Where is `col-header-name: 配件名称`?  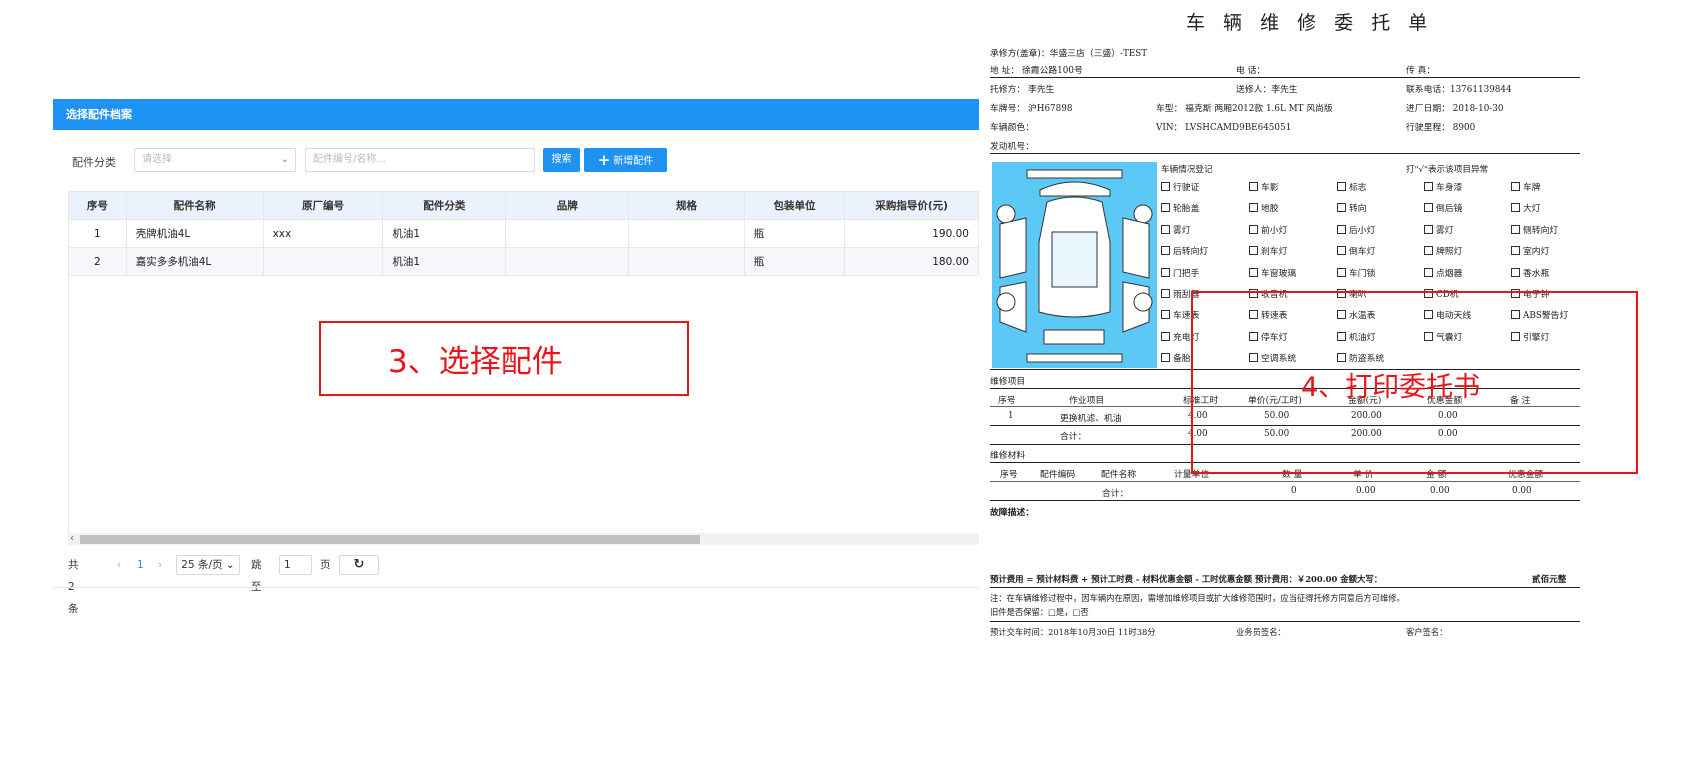
col-header-name: 配件名称 is located at coordinates (194, 205).